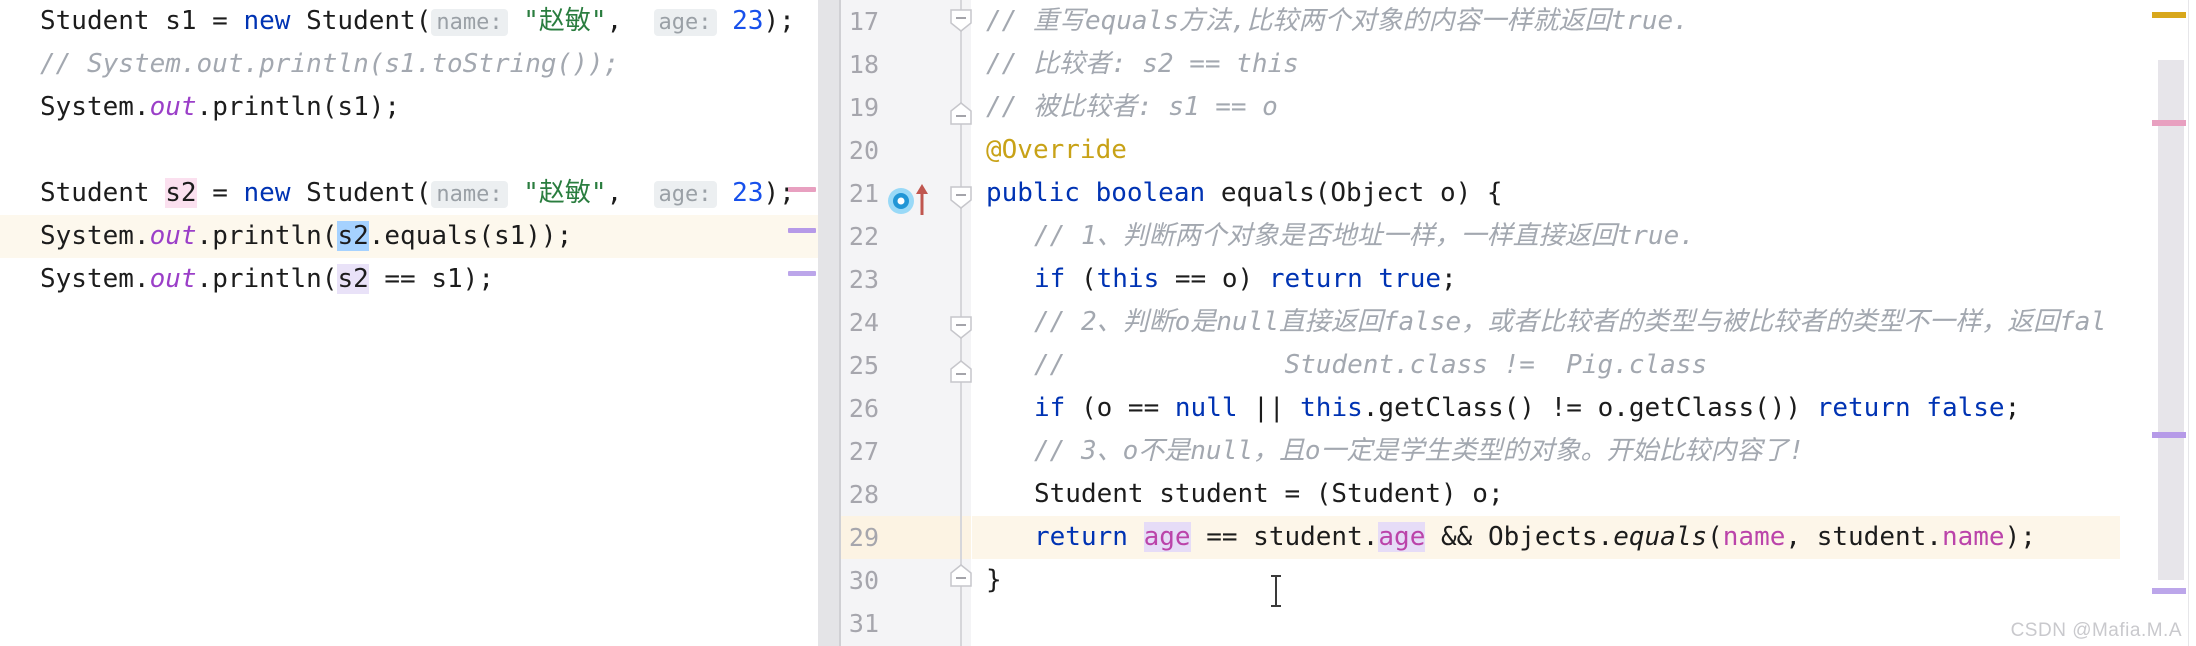 The width and height of the screenshot is (2196, 646). What do you see at coordinates (1402, 537) in the screenshot?
I see `code-token-field-highlight: age` at bounding box center [1402, 537].